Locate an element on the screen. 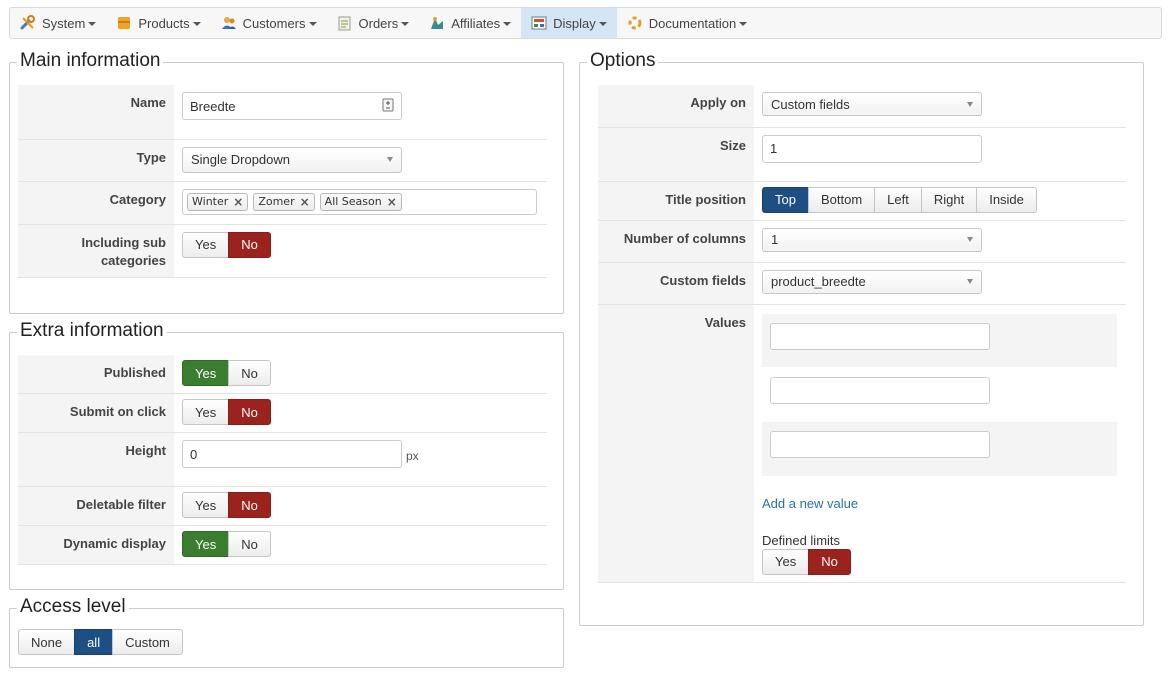 The image size is (1172, 682). custom-fields-cell: product_breedte is located at coordinates (940, 283).